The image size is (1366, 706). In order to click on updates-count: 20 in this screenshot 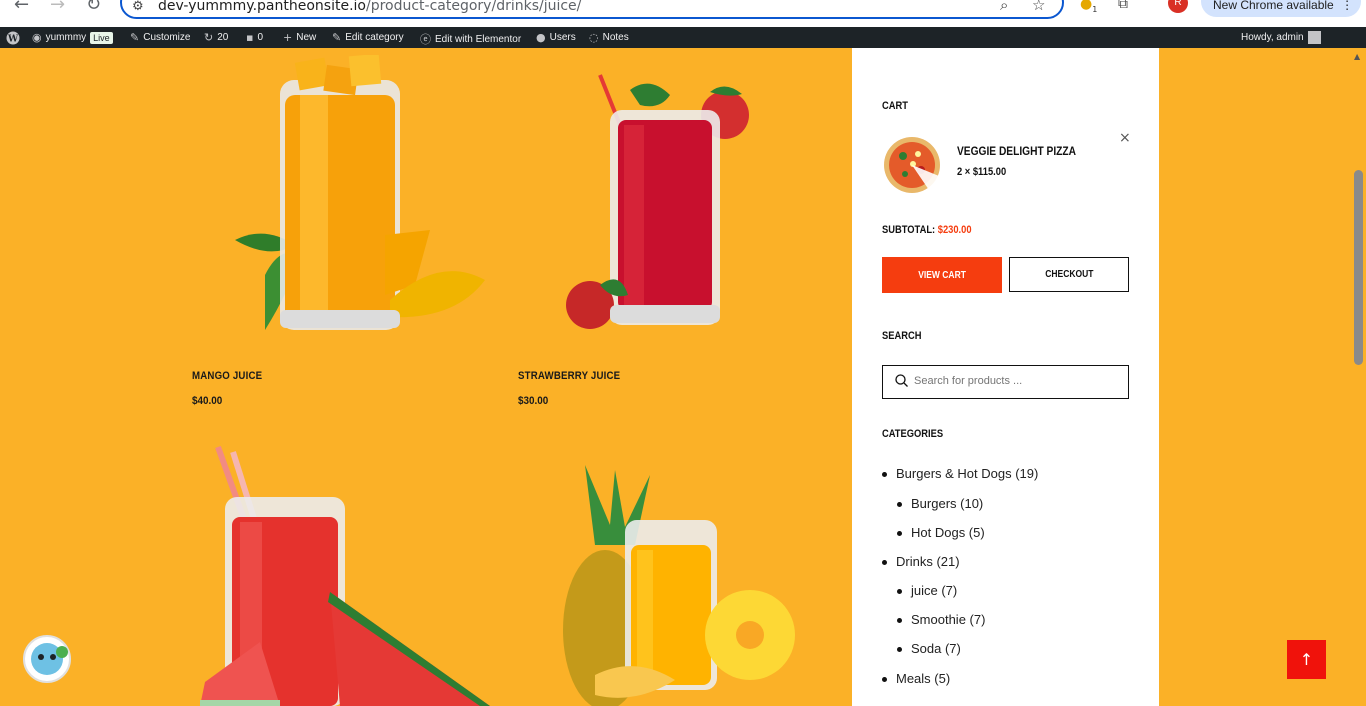, I will do `click(223, 37)`.